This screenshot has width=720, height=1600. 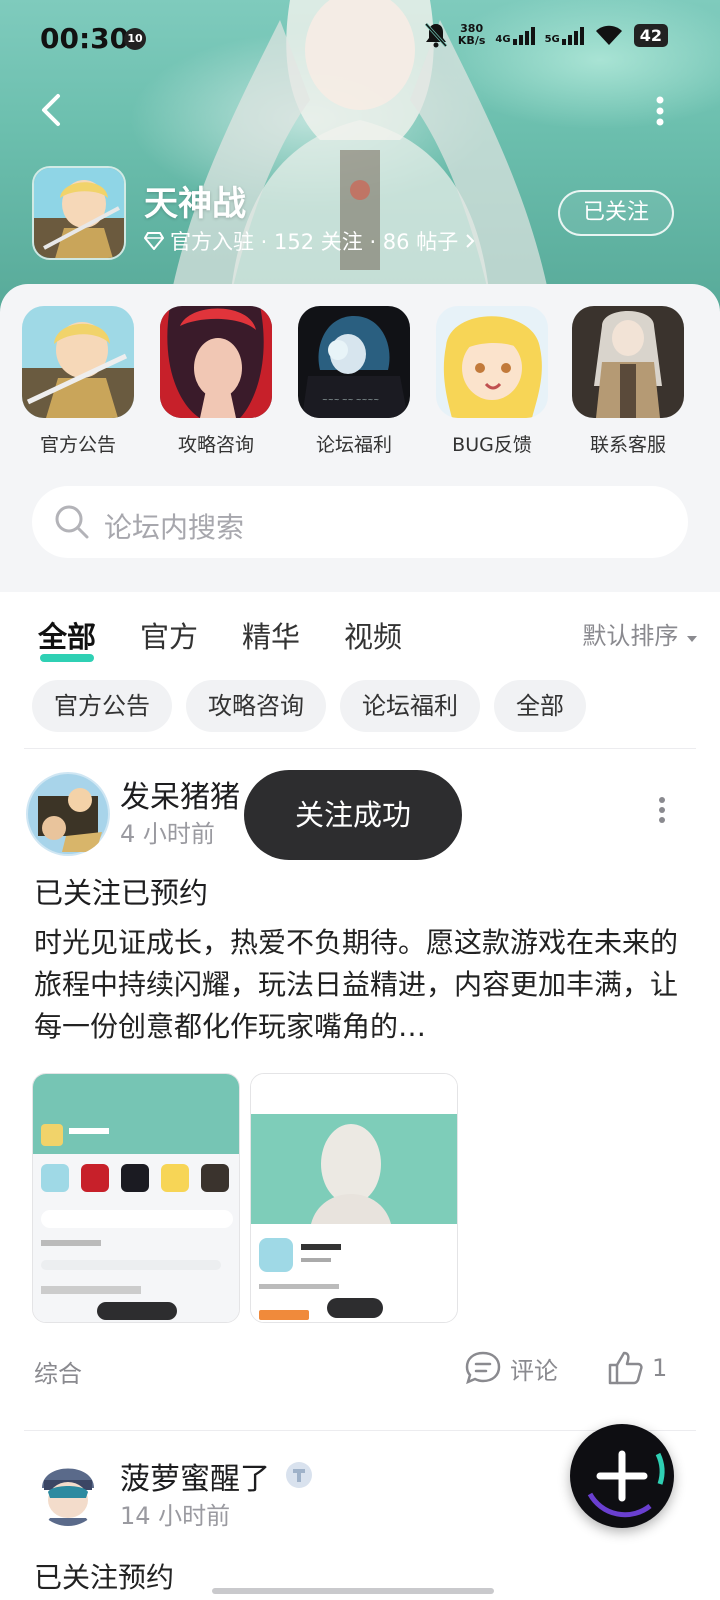 What do you see at coordinates (256, 706) in the screenshot?
I see `chip-strategy: 攻略咨询` at bounding box center [256, 706].